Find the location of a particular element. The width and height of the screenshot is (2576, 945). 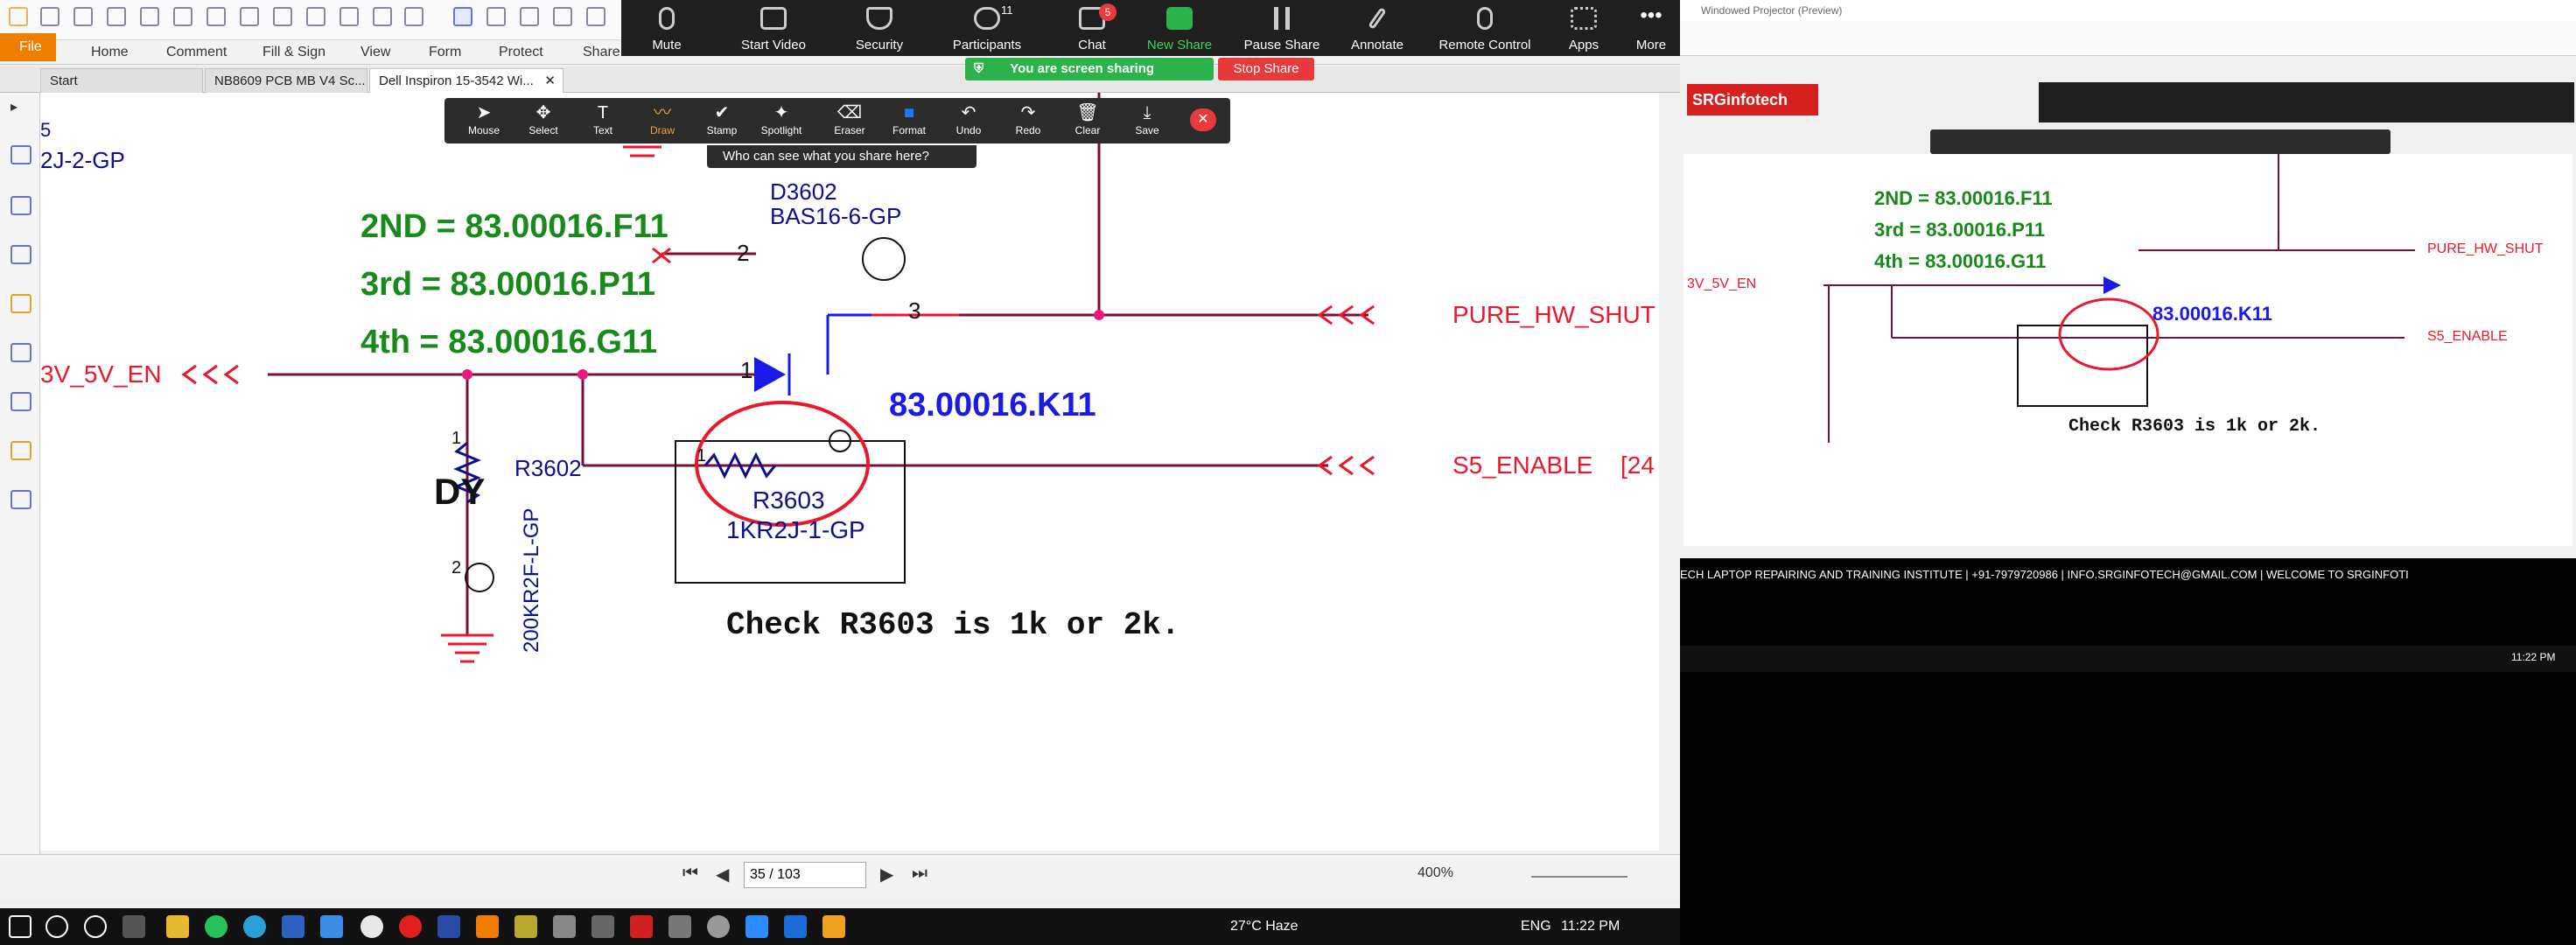

crop-icon is located at coordinates (382, 16).